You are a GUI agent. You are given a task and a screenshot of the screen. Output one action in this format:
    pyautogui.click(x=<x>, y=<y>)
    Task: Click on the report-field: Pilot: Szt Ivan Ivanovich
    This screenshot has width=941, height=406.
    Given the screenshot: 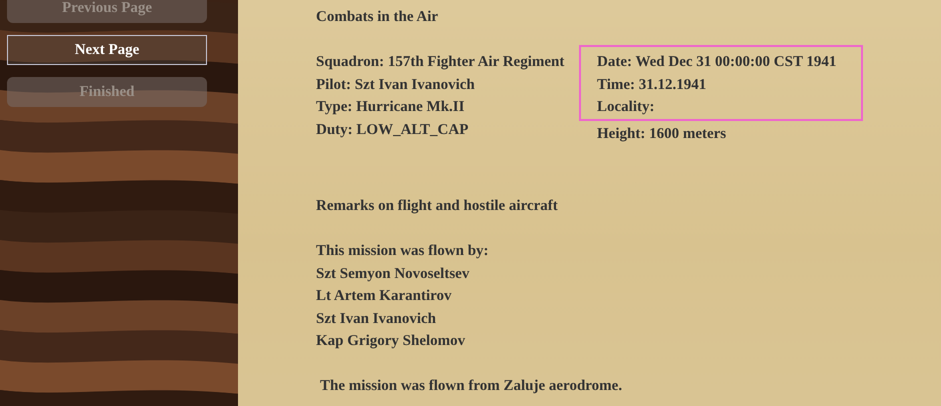 What is the action you would take?
    pyautogui.click(x=455, y=85)
    